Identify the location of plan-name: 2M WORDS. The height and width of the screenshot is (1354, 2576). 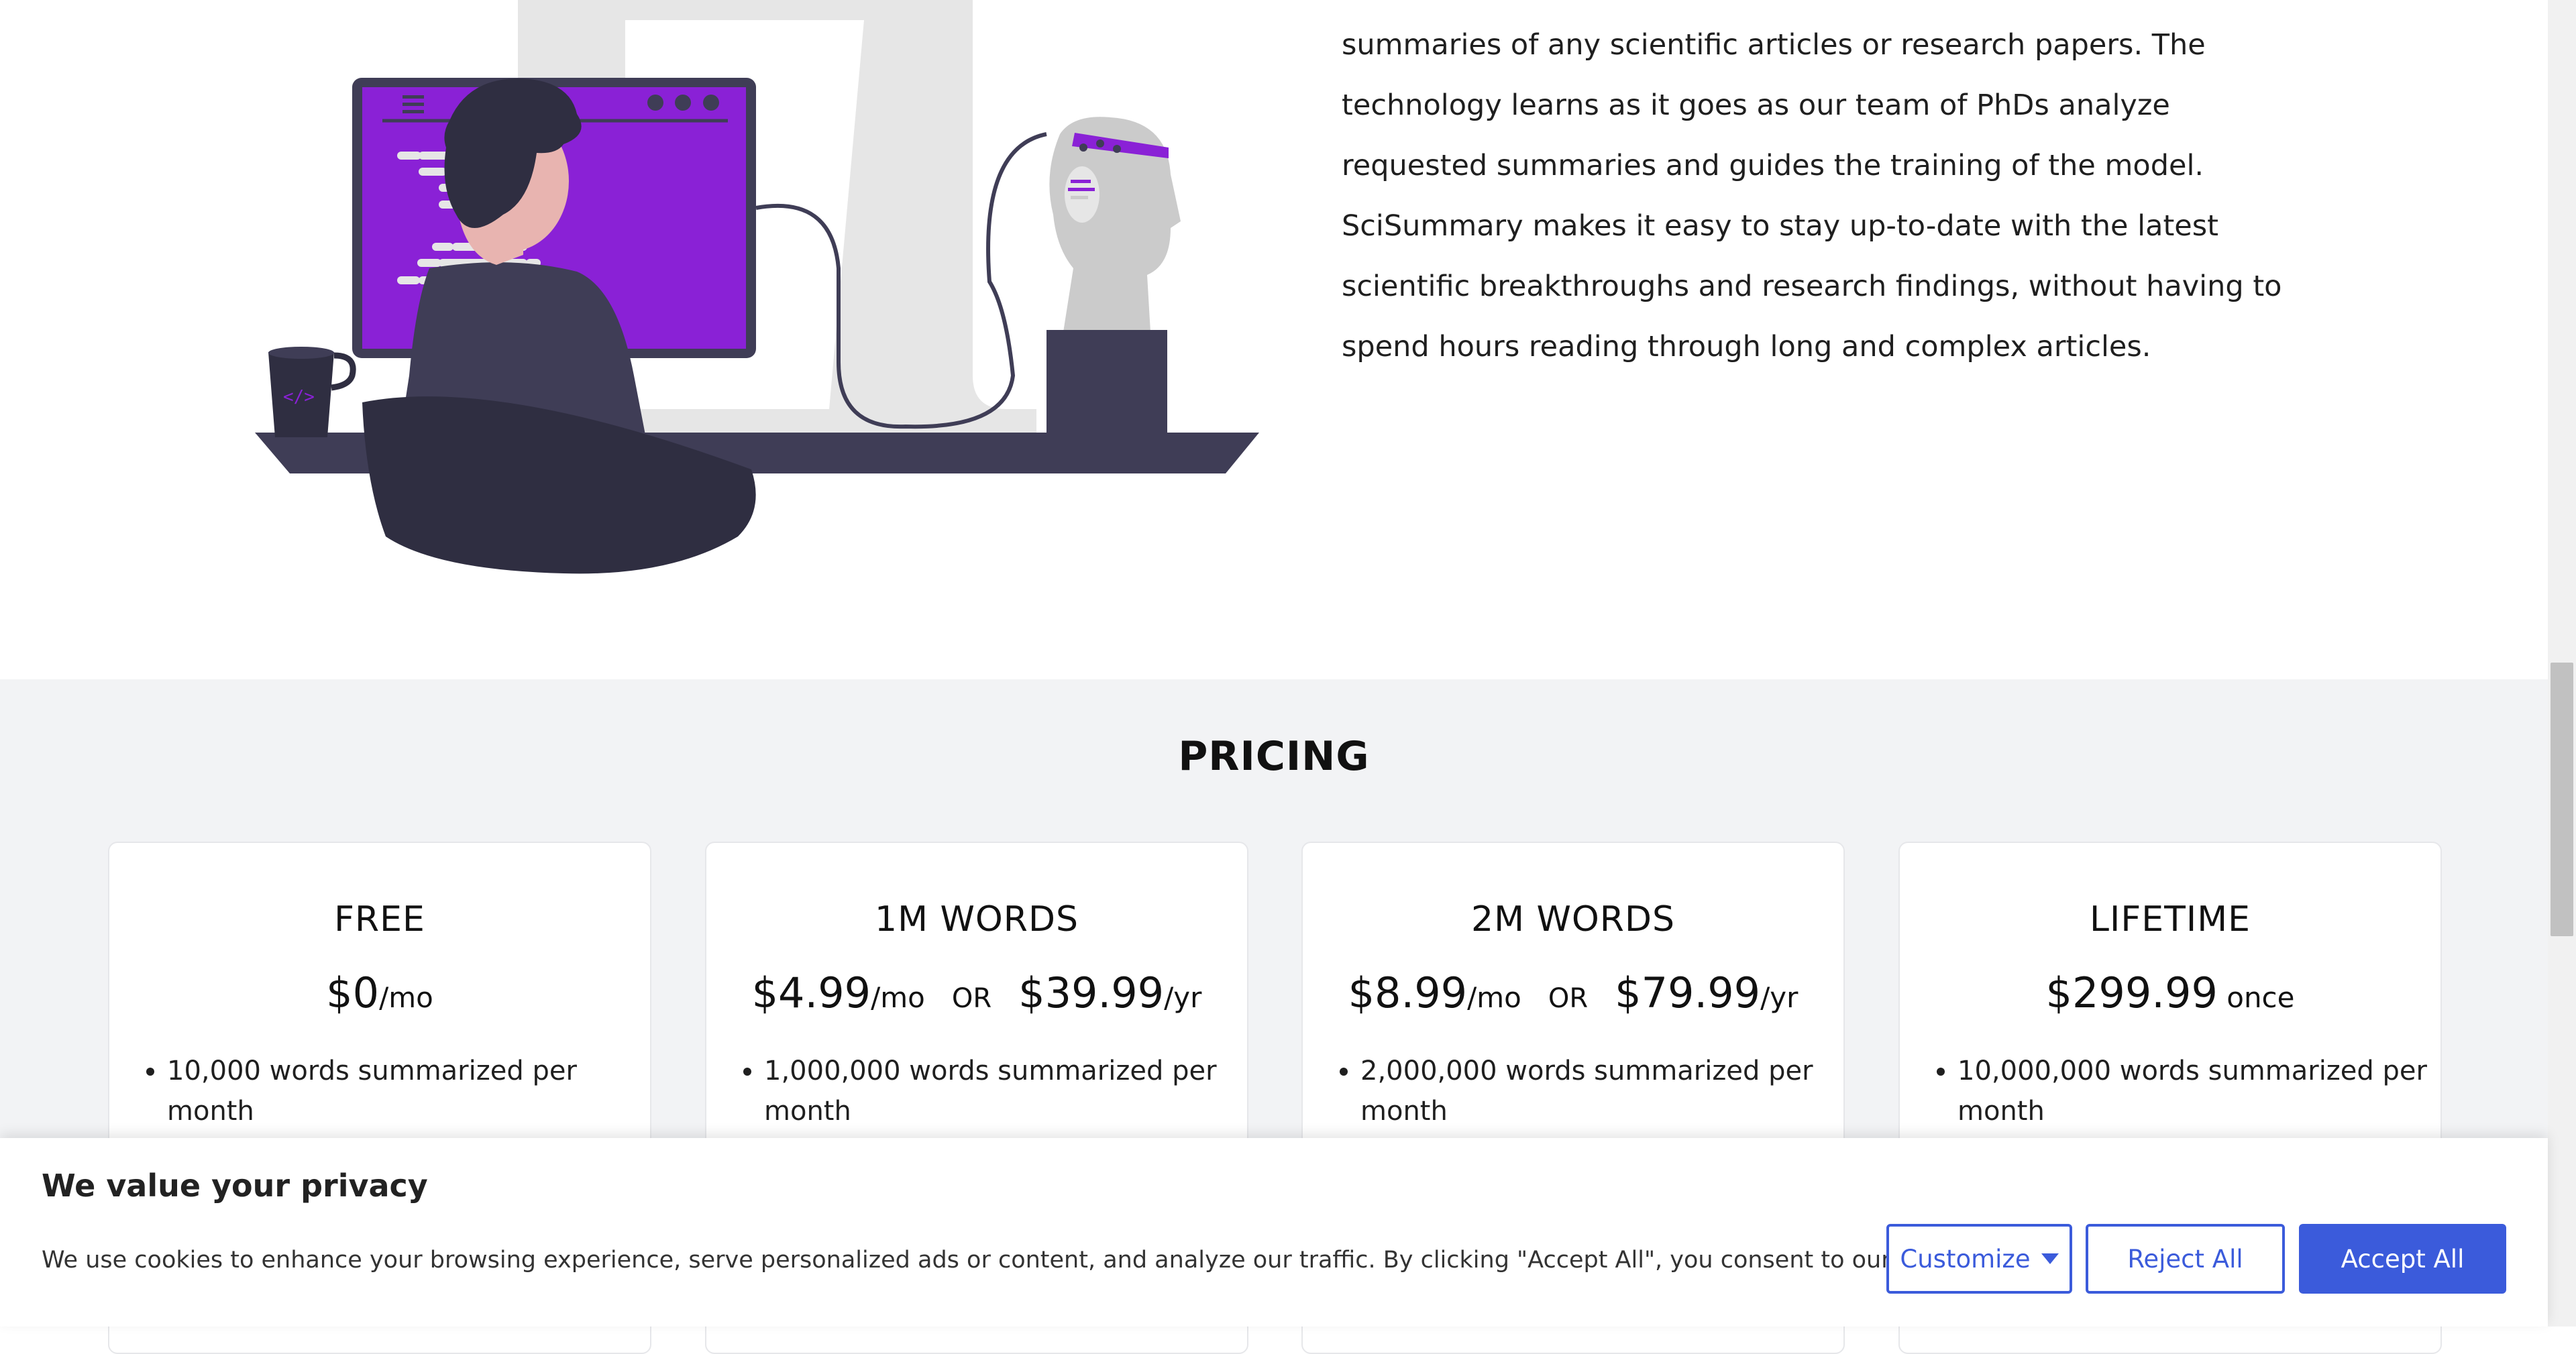
(1572, 919).